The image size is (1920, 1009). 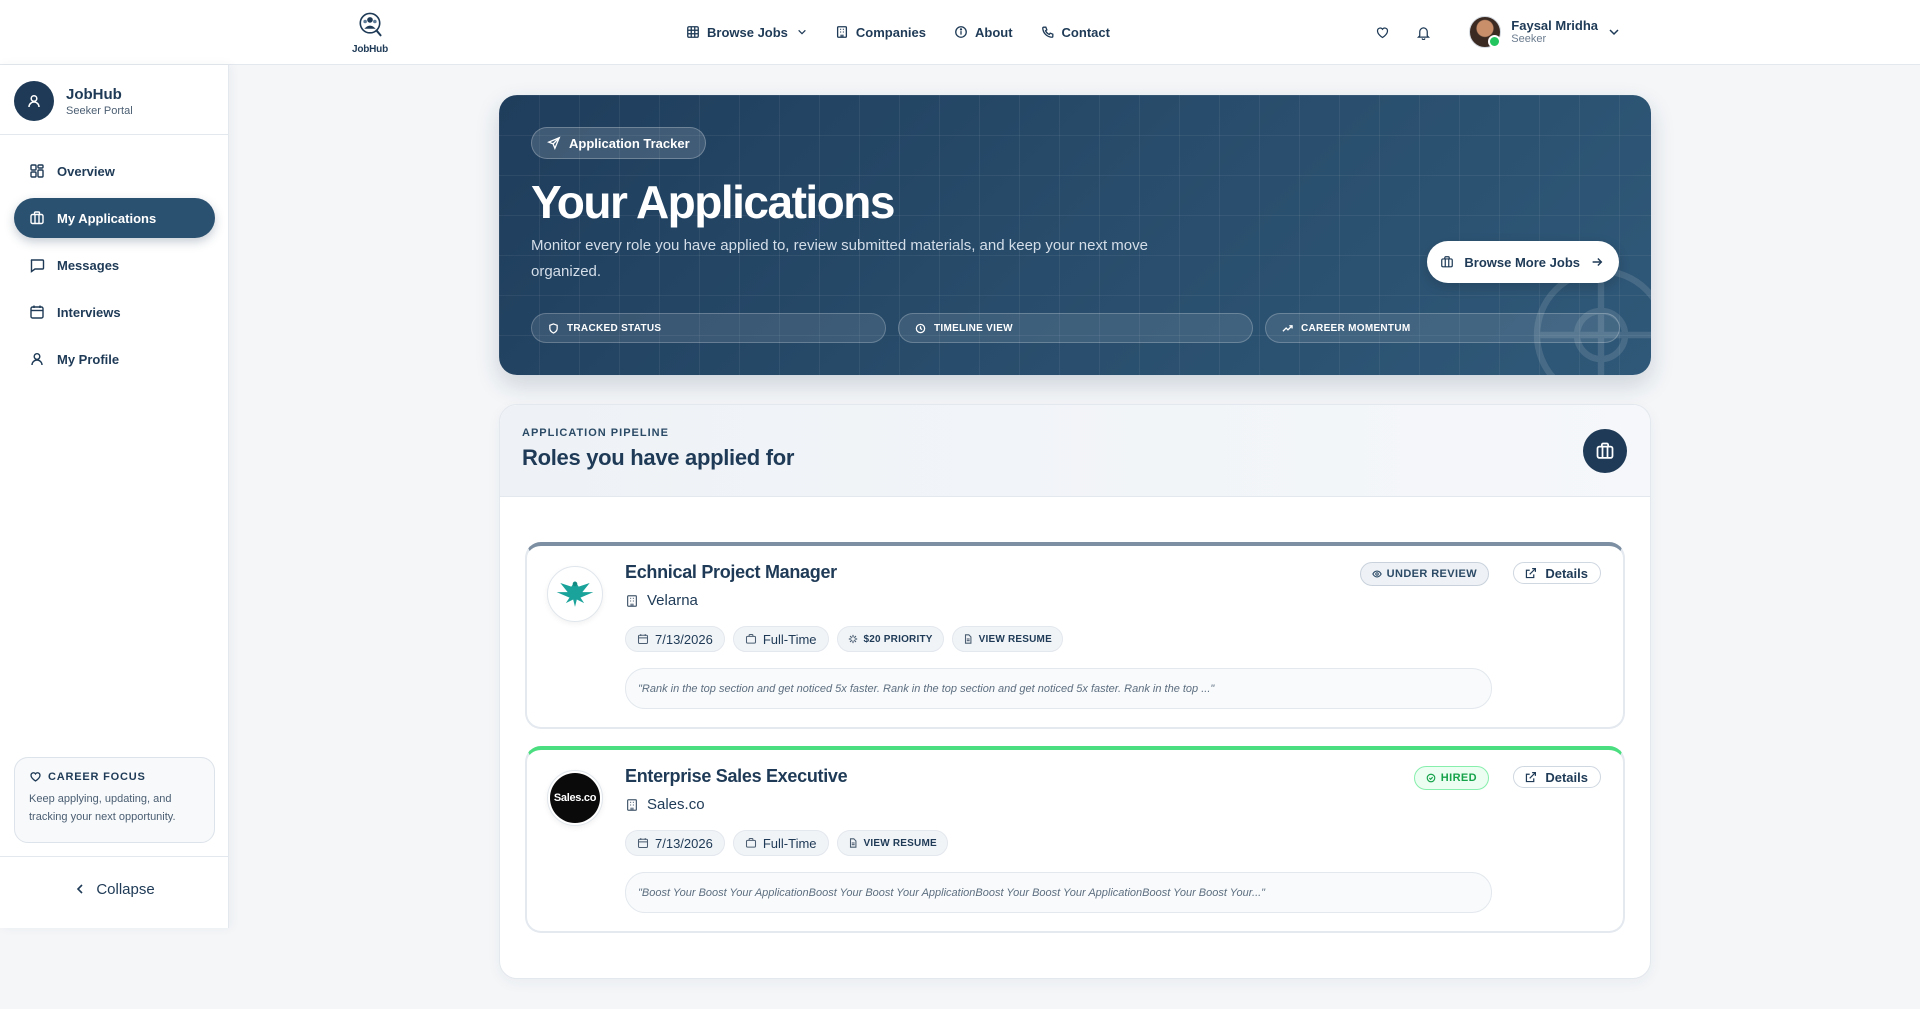 I want to click on tracked-status-label: TRACKED STATUS, so click(x=614, y=328).